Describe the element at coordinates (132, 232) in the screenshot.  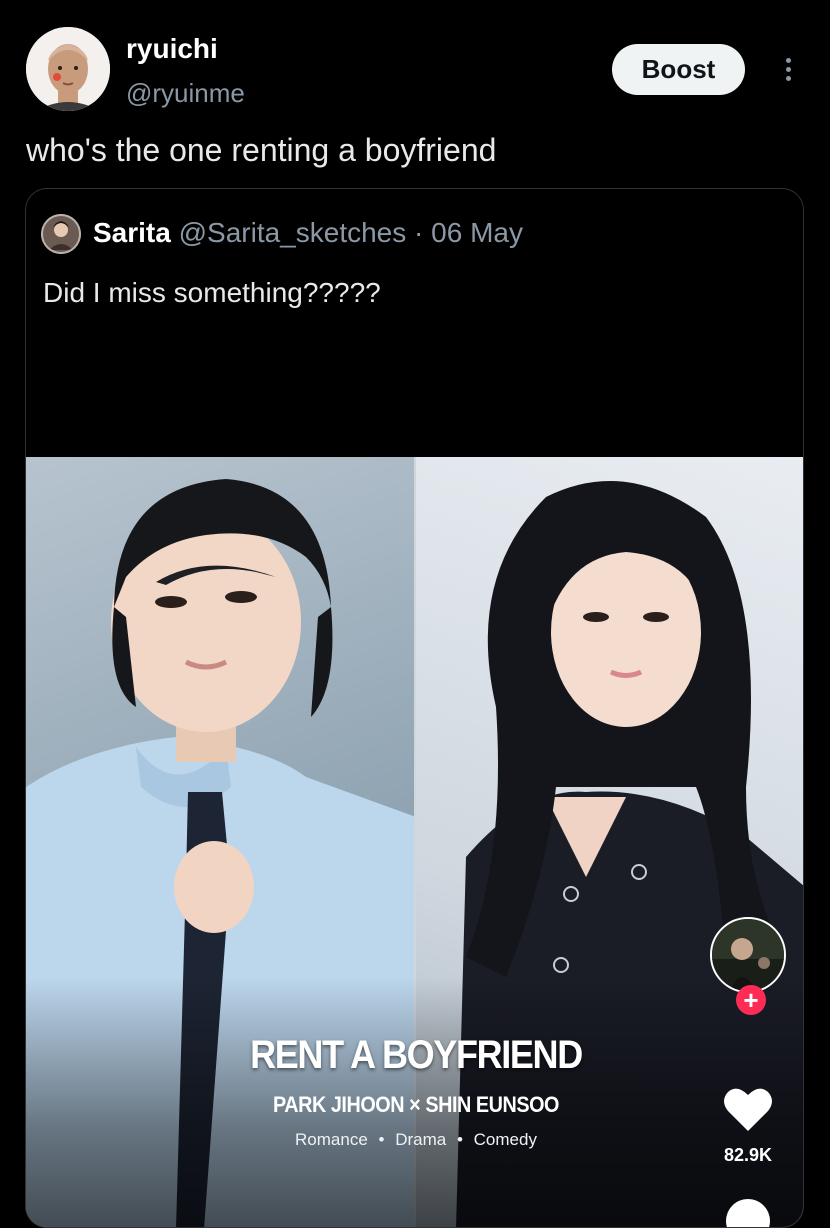
I see `quote-author-name: Sarita` at that location.